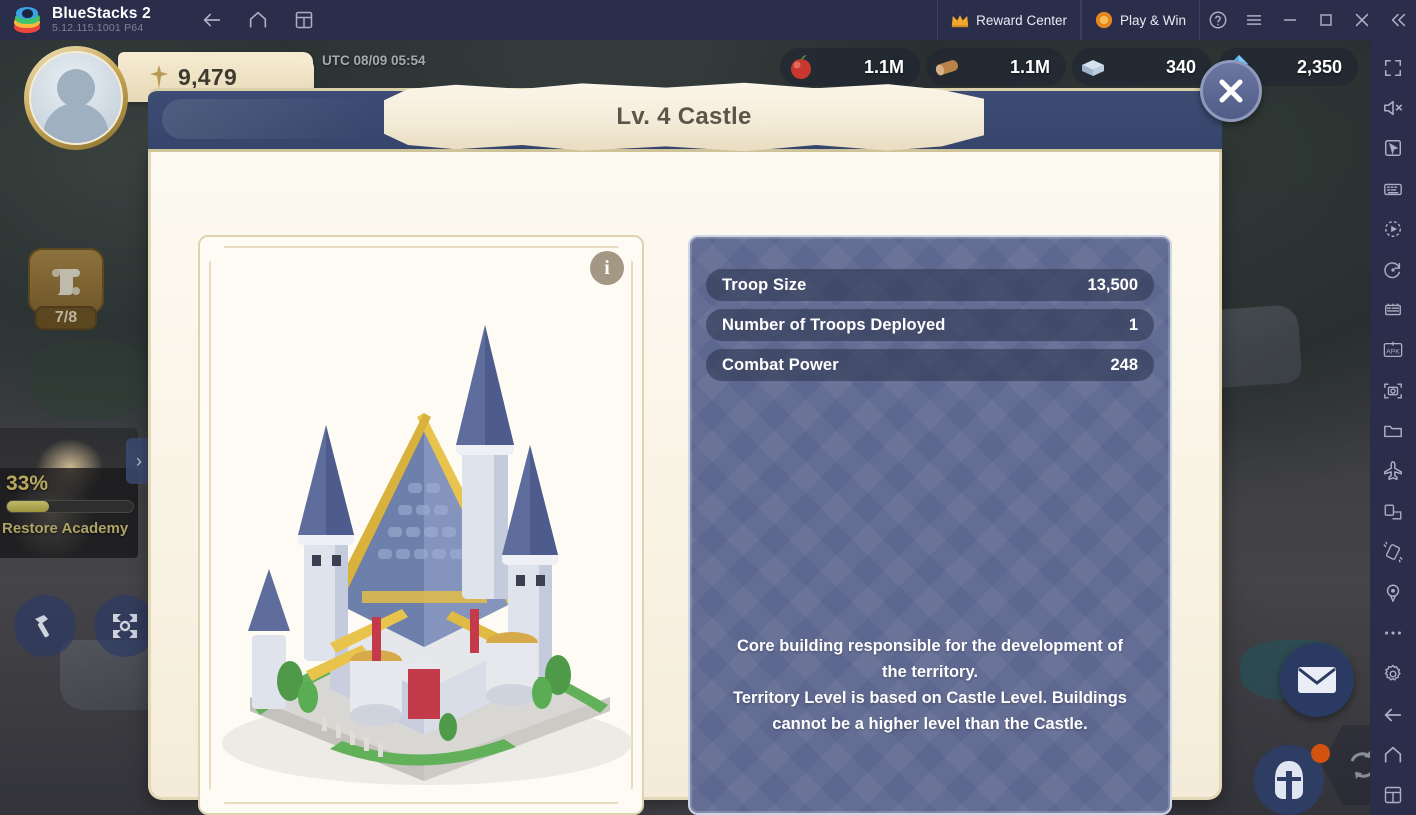  I want to click on fullscreen-button, so click(1393, 67).